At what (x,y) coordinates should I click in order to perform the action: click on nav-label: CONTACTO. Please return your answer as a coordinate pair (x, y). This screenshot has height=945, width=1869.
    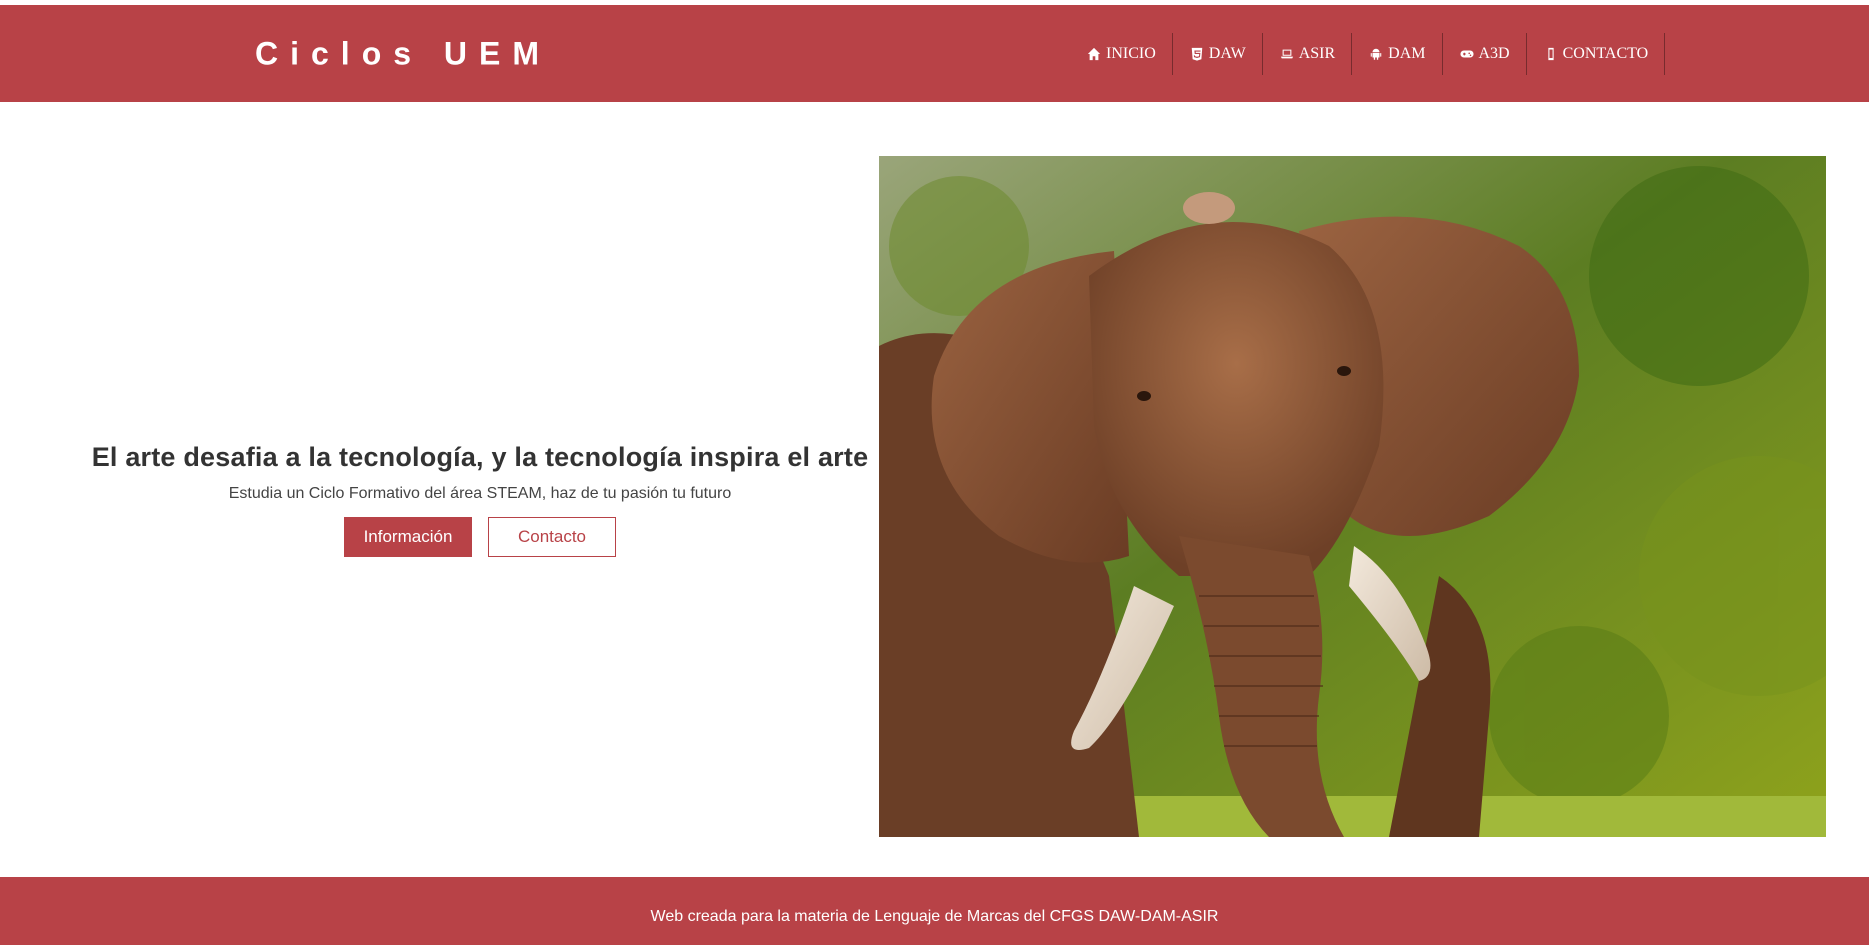
    Looking at the image, I should click on (1605, 53).